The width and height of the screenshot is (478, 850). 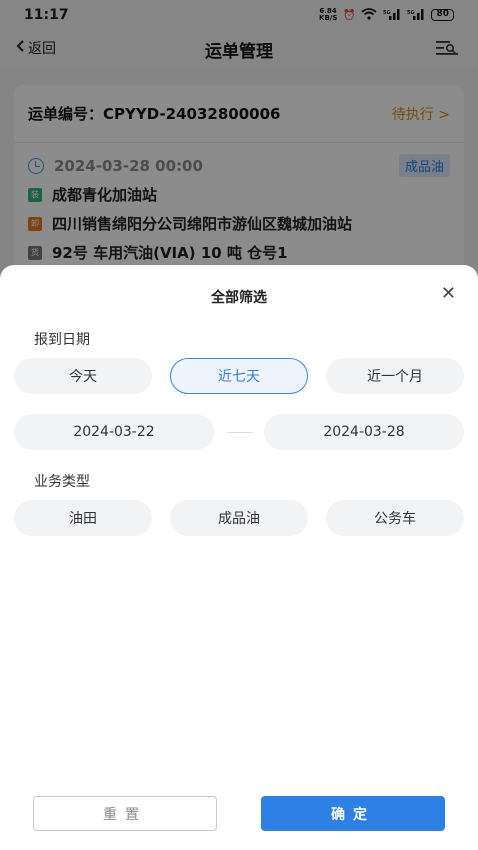 I want to click on business-section-label: 业务类型, so click(x=62, y=482).